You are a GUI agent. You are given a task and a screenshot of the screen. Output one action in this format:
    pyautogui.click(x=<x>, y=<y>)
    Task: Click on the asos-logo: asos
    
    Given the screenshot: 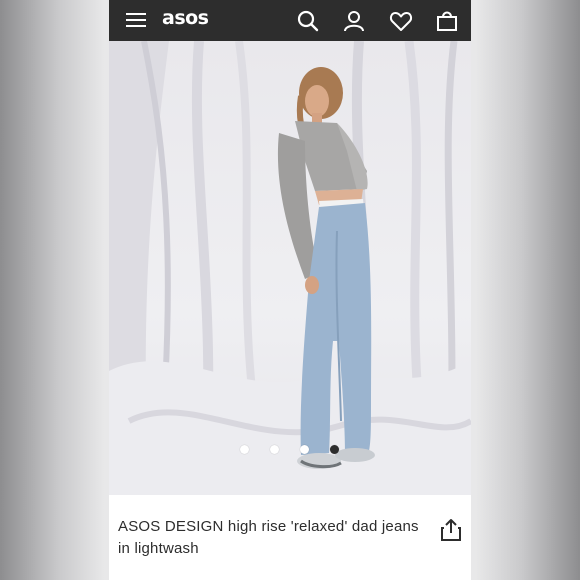 What is the action you would take?
    pyautogui.click(x=185, y=18)
    